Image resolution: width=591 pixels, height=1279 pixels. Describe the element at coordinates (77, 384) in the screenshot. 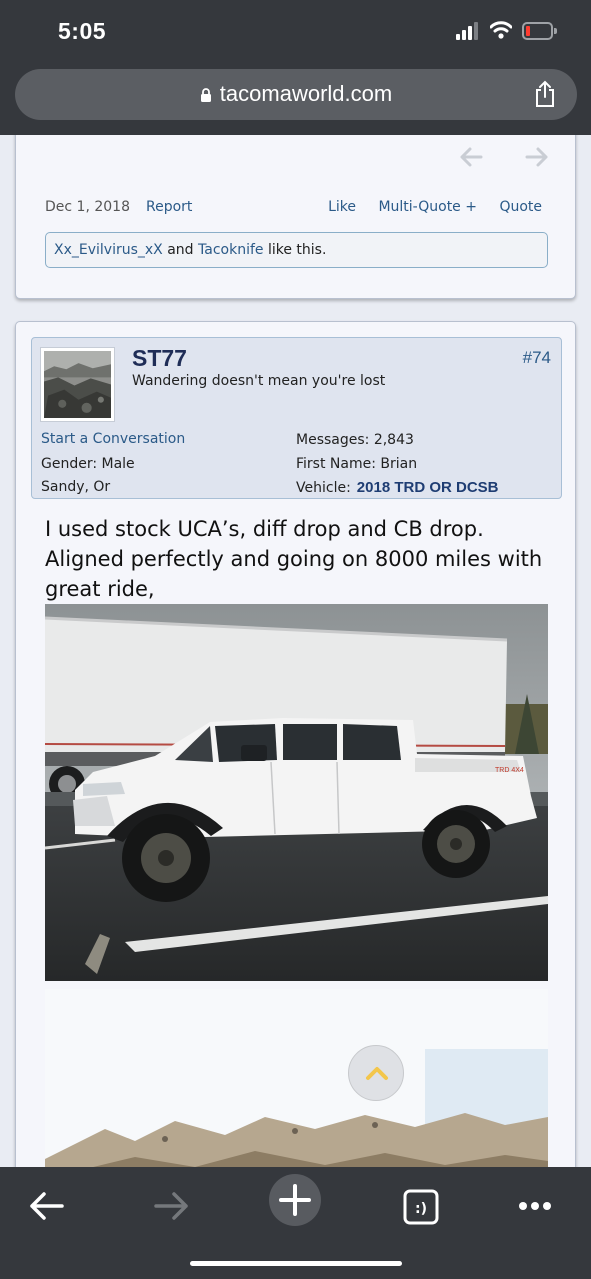

I see `avatar` at that location.